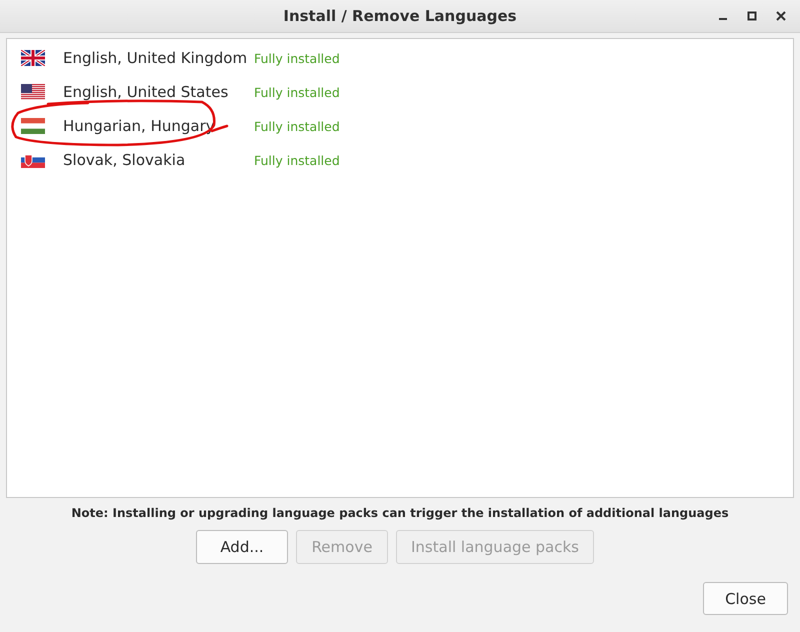 The width and height of the screenshot is (800, 632). I want to click on close-icon, so click(781, 16).